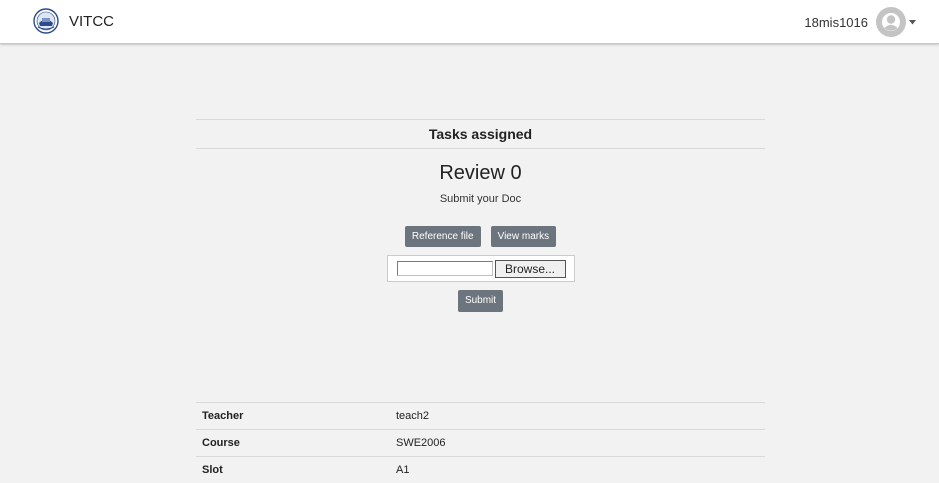  I want to click on view-marks-button: View marks, so click(523, 236).